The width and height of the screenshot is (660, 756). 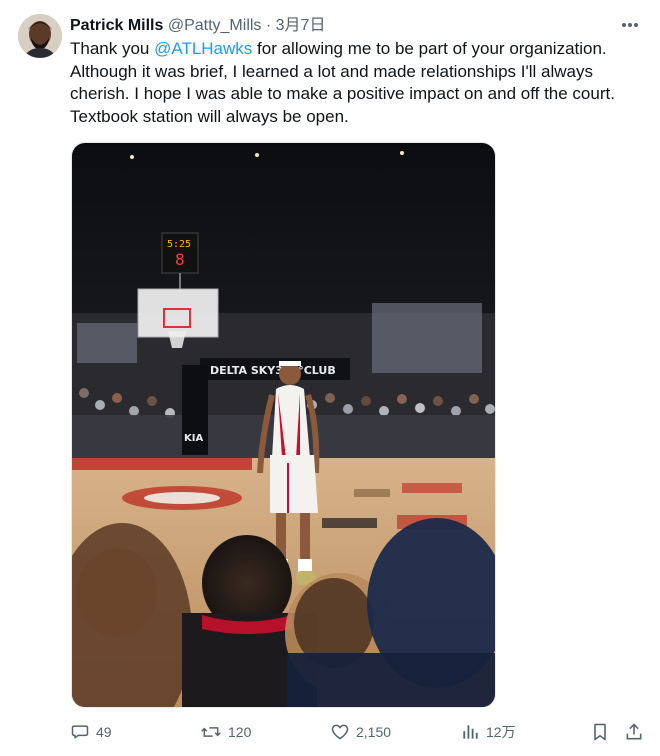 I want to click on views-button: 12万, so click(x=488, y=732).